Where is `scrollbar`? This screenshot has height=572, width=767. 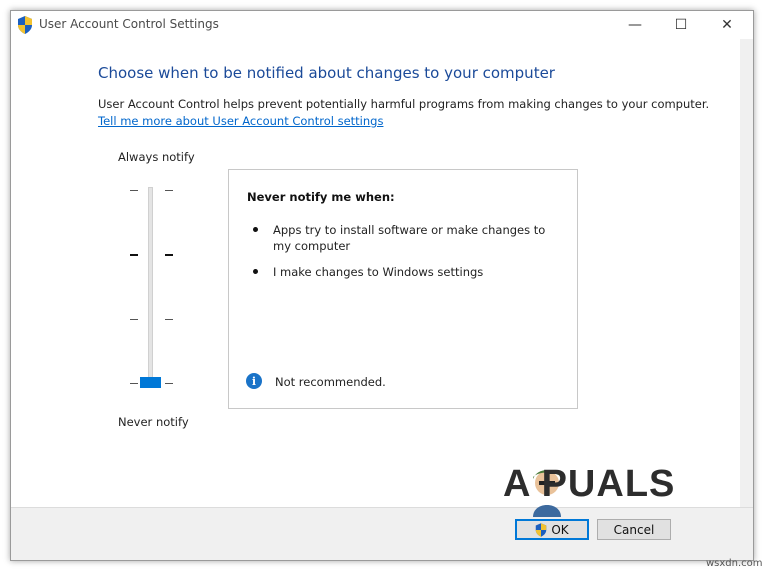
scrollbar is located at coordinates (746, 274).